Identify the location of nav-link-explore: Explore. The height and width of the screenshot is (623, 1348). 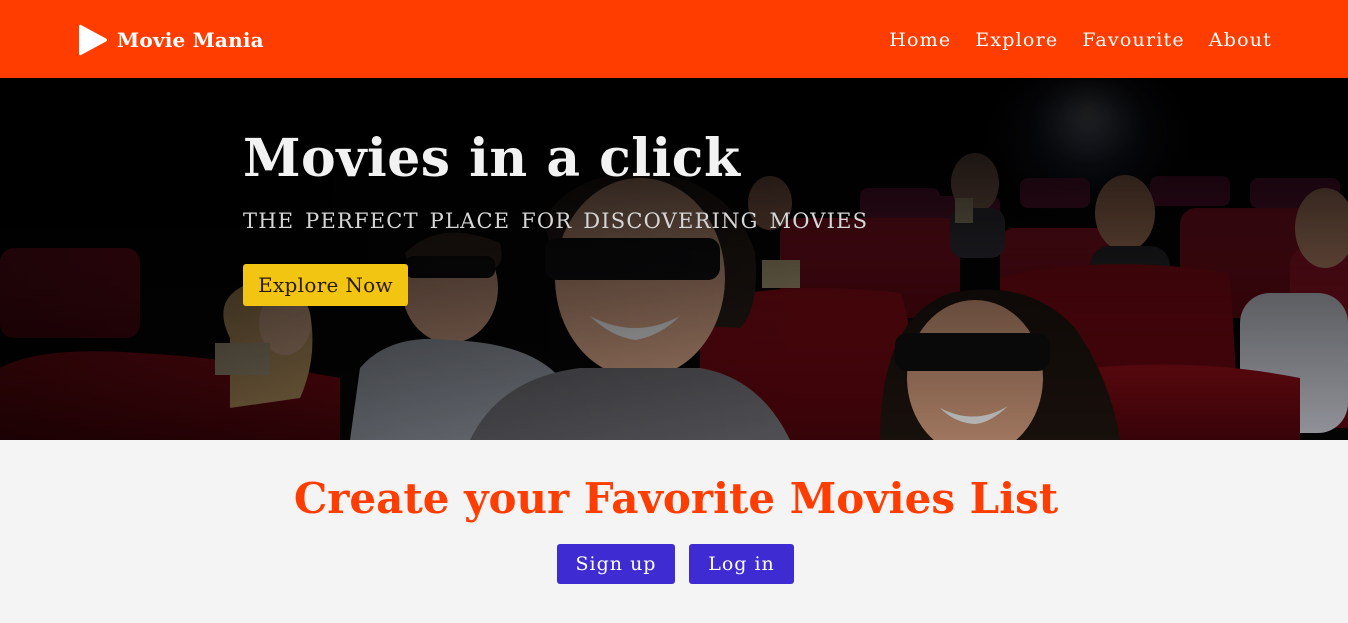
(1016, 40).